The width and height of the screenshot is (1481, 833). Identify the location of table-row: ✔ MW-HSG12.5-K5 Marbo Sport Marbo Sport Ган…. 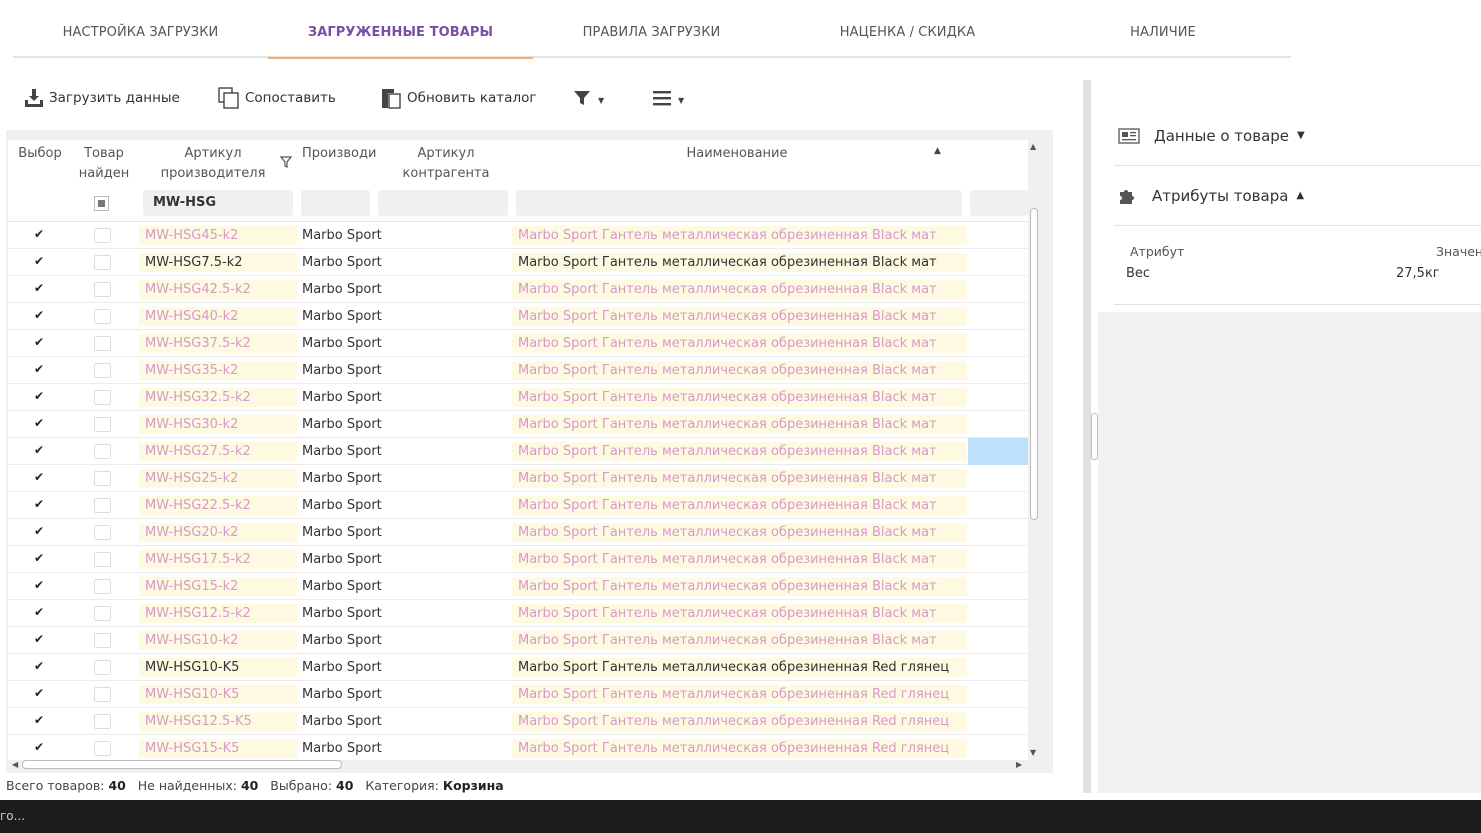
(518, 721).